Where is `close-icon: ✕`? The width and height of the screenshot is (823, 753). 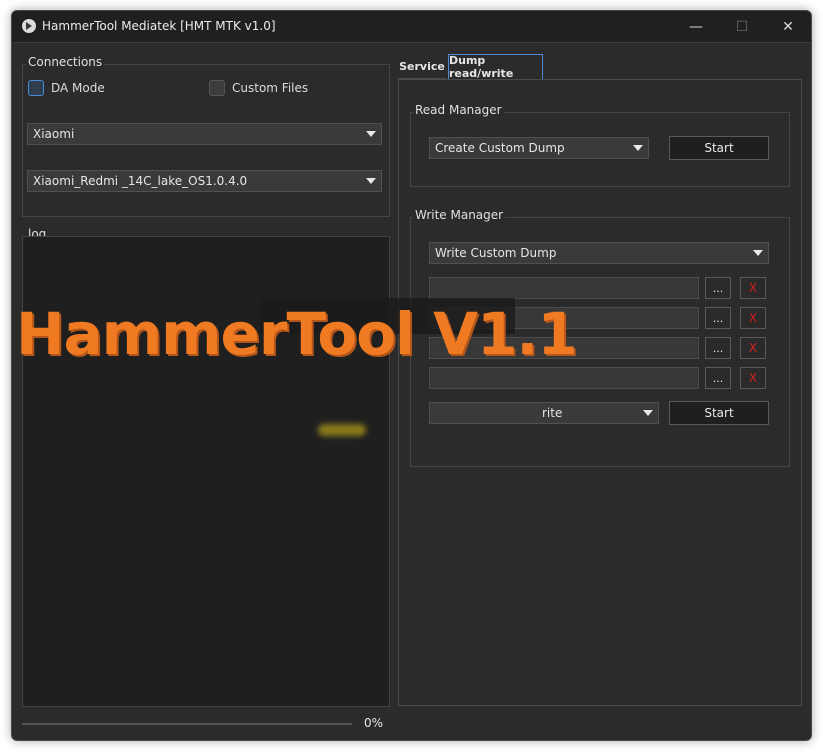 close-icon: ✕ is located at coordinates (788, 26).